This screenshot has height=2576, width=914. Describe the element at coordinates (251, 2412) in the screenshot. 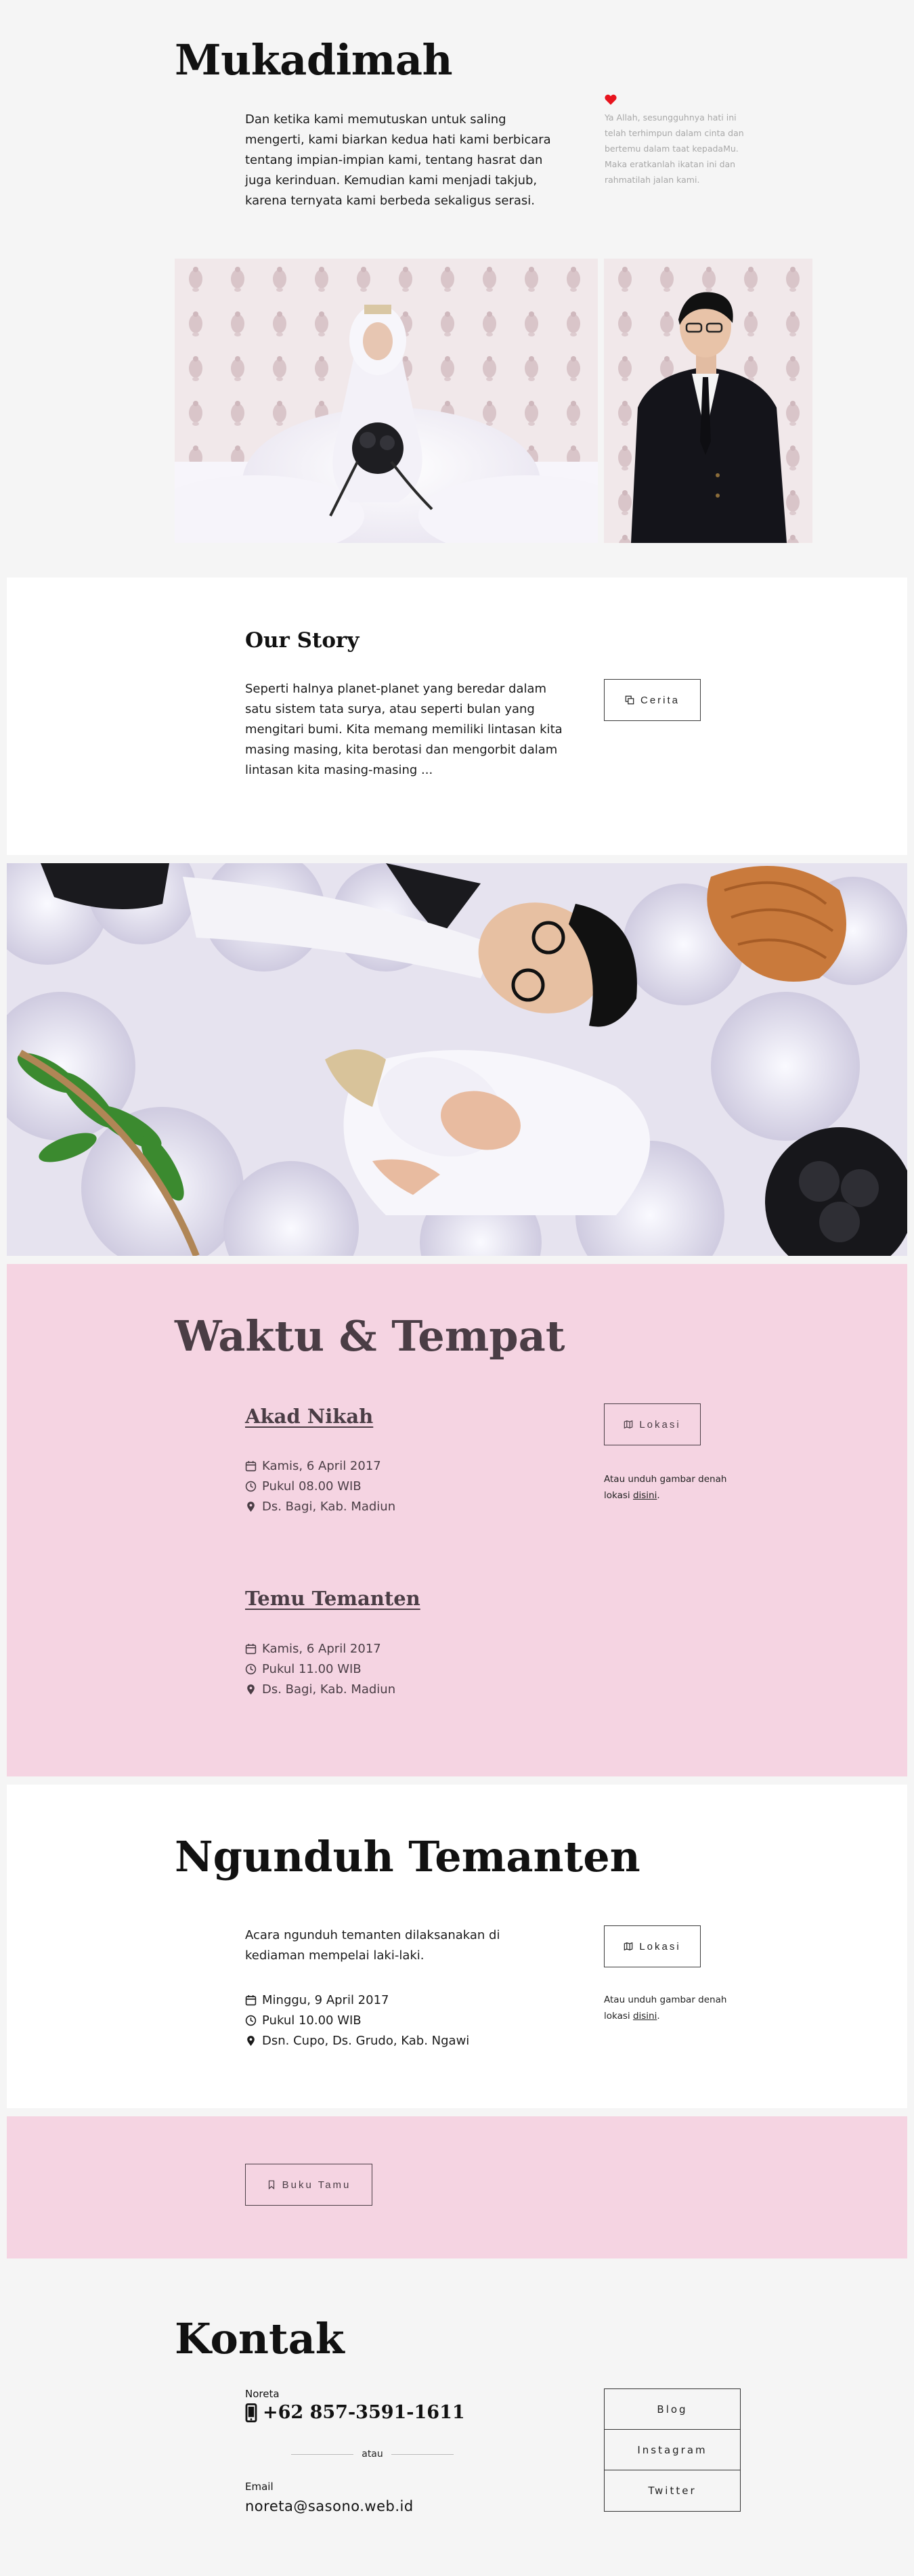

I see `mobile-phone-icon` at that location.